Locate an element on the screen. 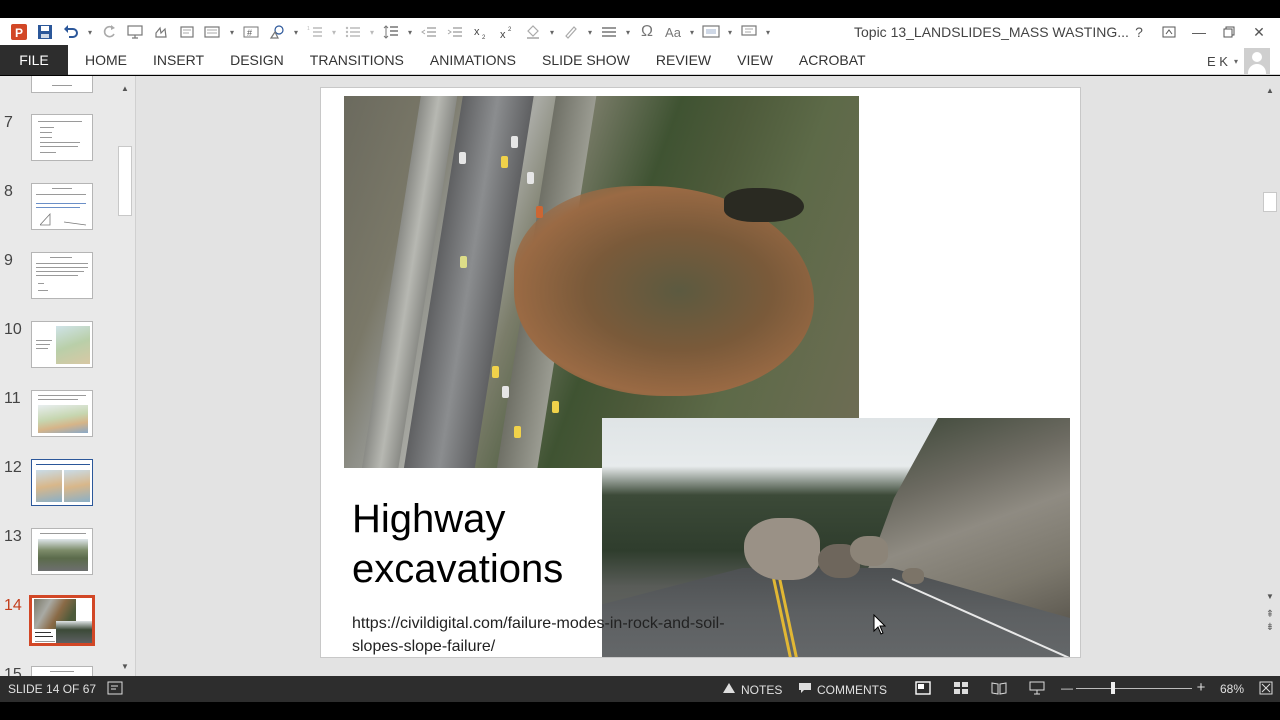  slide-show-icon is located at coordinates (1037, 688).